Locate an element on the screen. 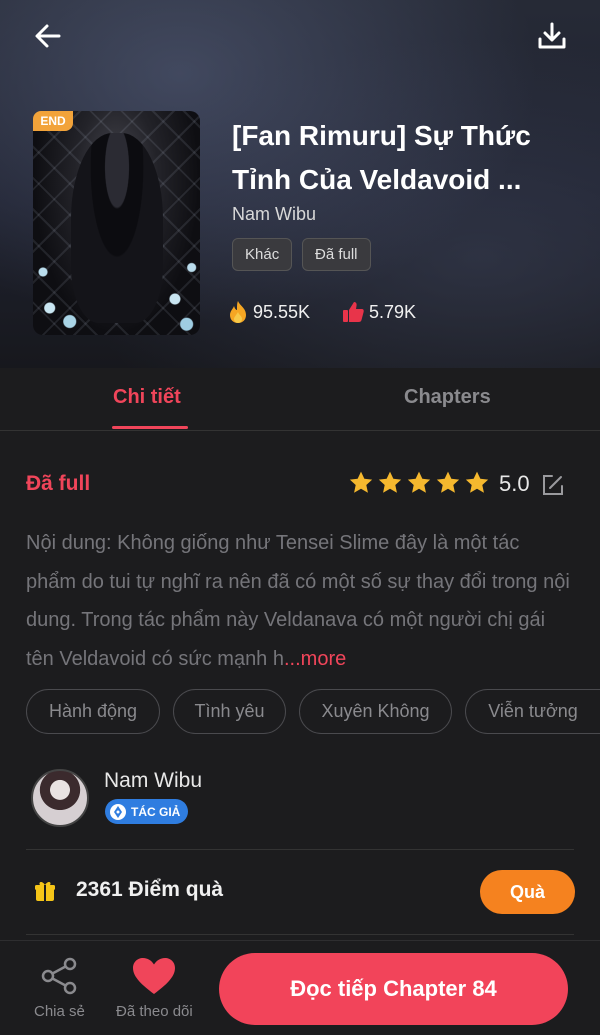  follow-label: Đã theo dõi is located at coordinates (154, 1011).